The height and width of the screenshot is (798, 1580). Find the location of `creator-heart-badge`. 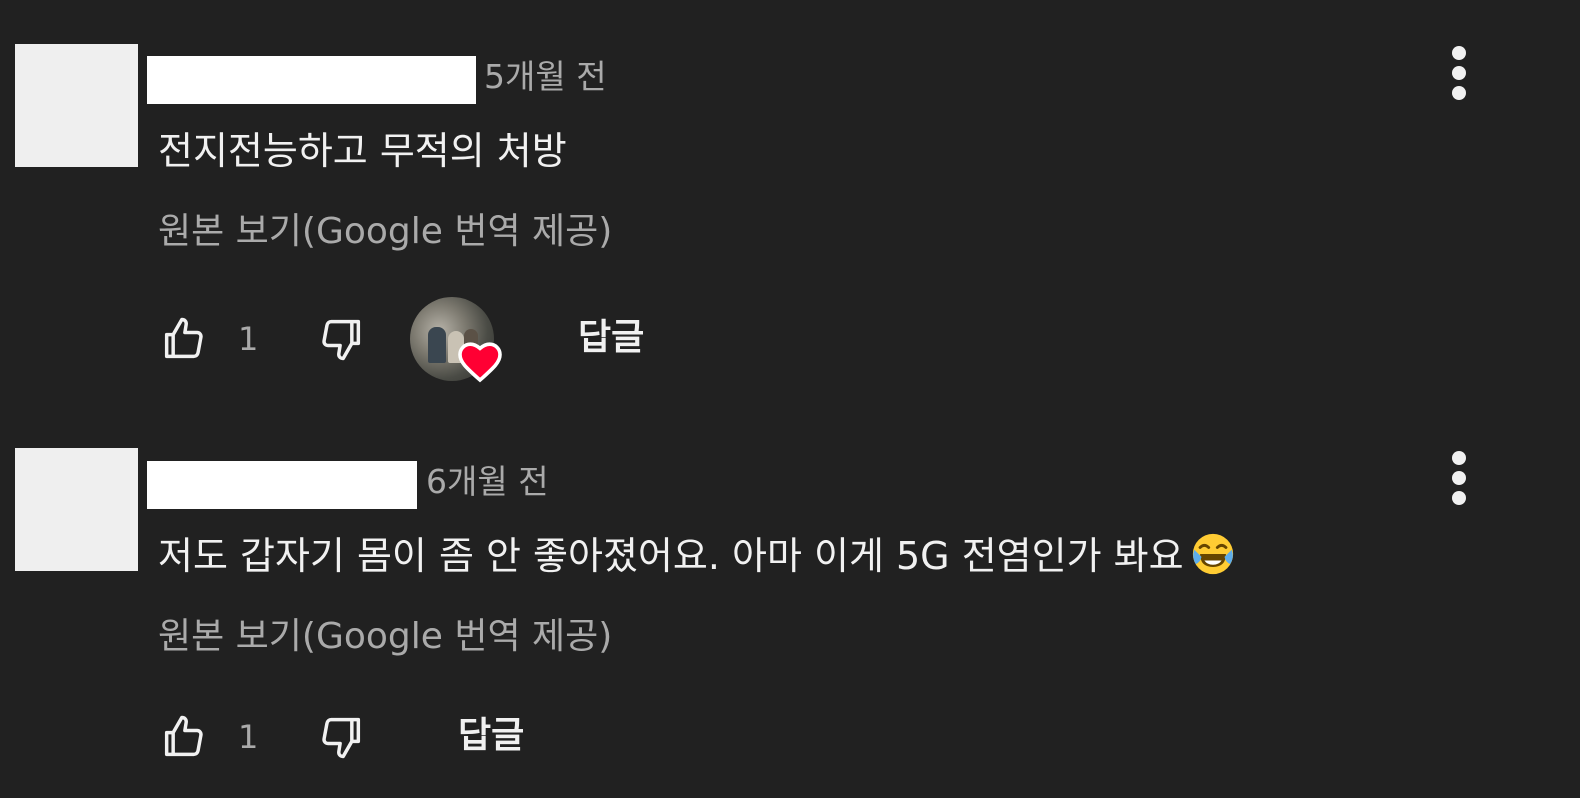

creator-heart-badge is located at coordinates (458, 343).